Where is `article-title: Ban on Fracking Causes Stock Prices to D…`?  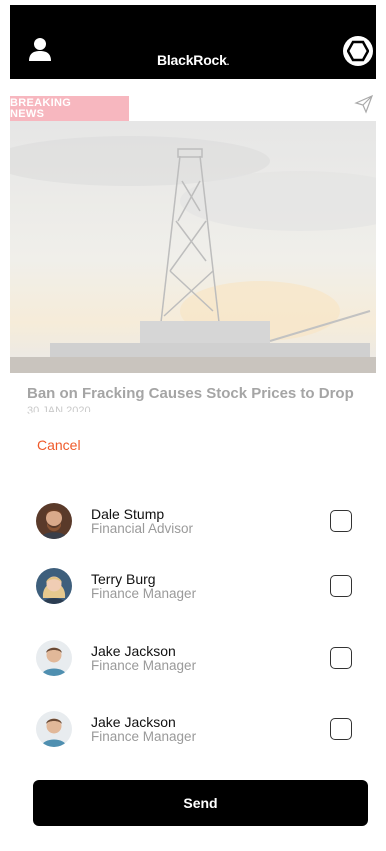
article-title: Ban on Fracking Causes Stock Prices to D… is located at coordinates (190, 393).